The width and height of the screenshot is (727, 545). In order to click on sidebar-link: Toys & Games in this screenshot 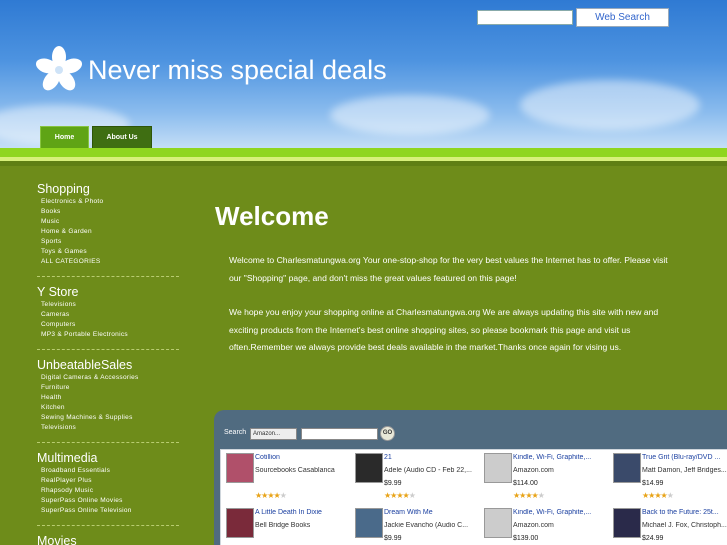, I will do `click(108, 252)`.